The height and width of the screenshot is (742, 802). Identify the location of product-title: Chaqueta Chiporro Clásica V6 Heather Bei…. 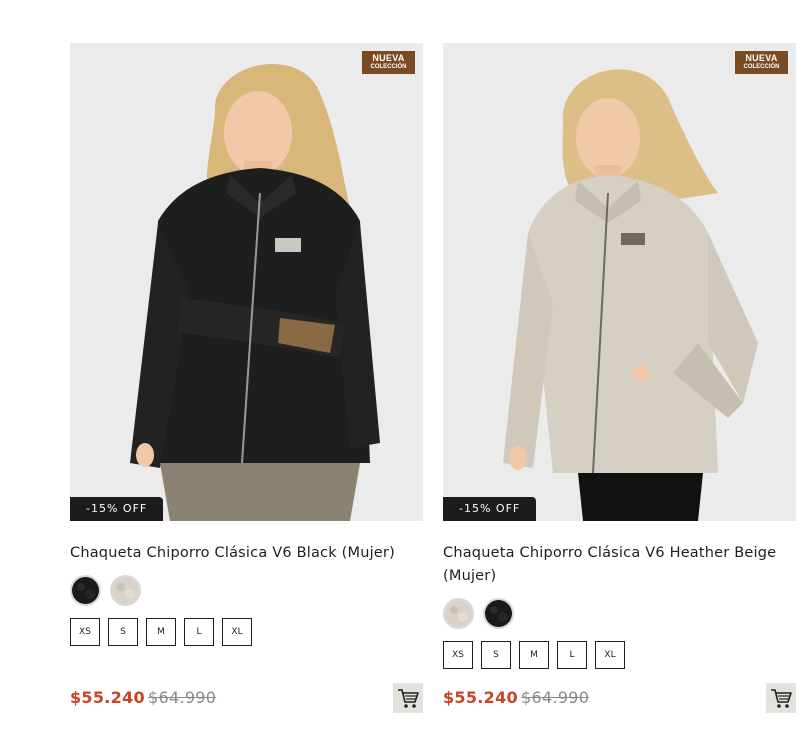
(619, 565).